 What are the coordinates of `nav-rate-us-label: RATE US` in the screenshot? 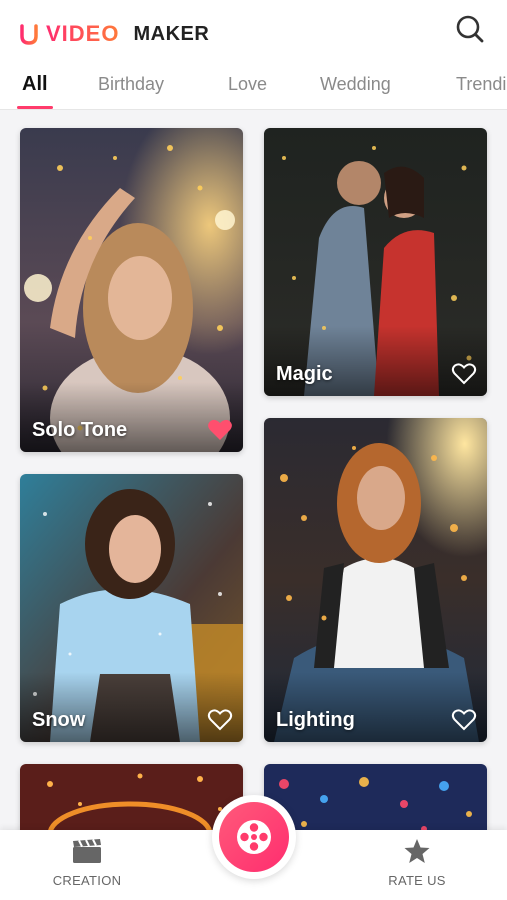 It's located at (417, 880).